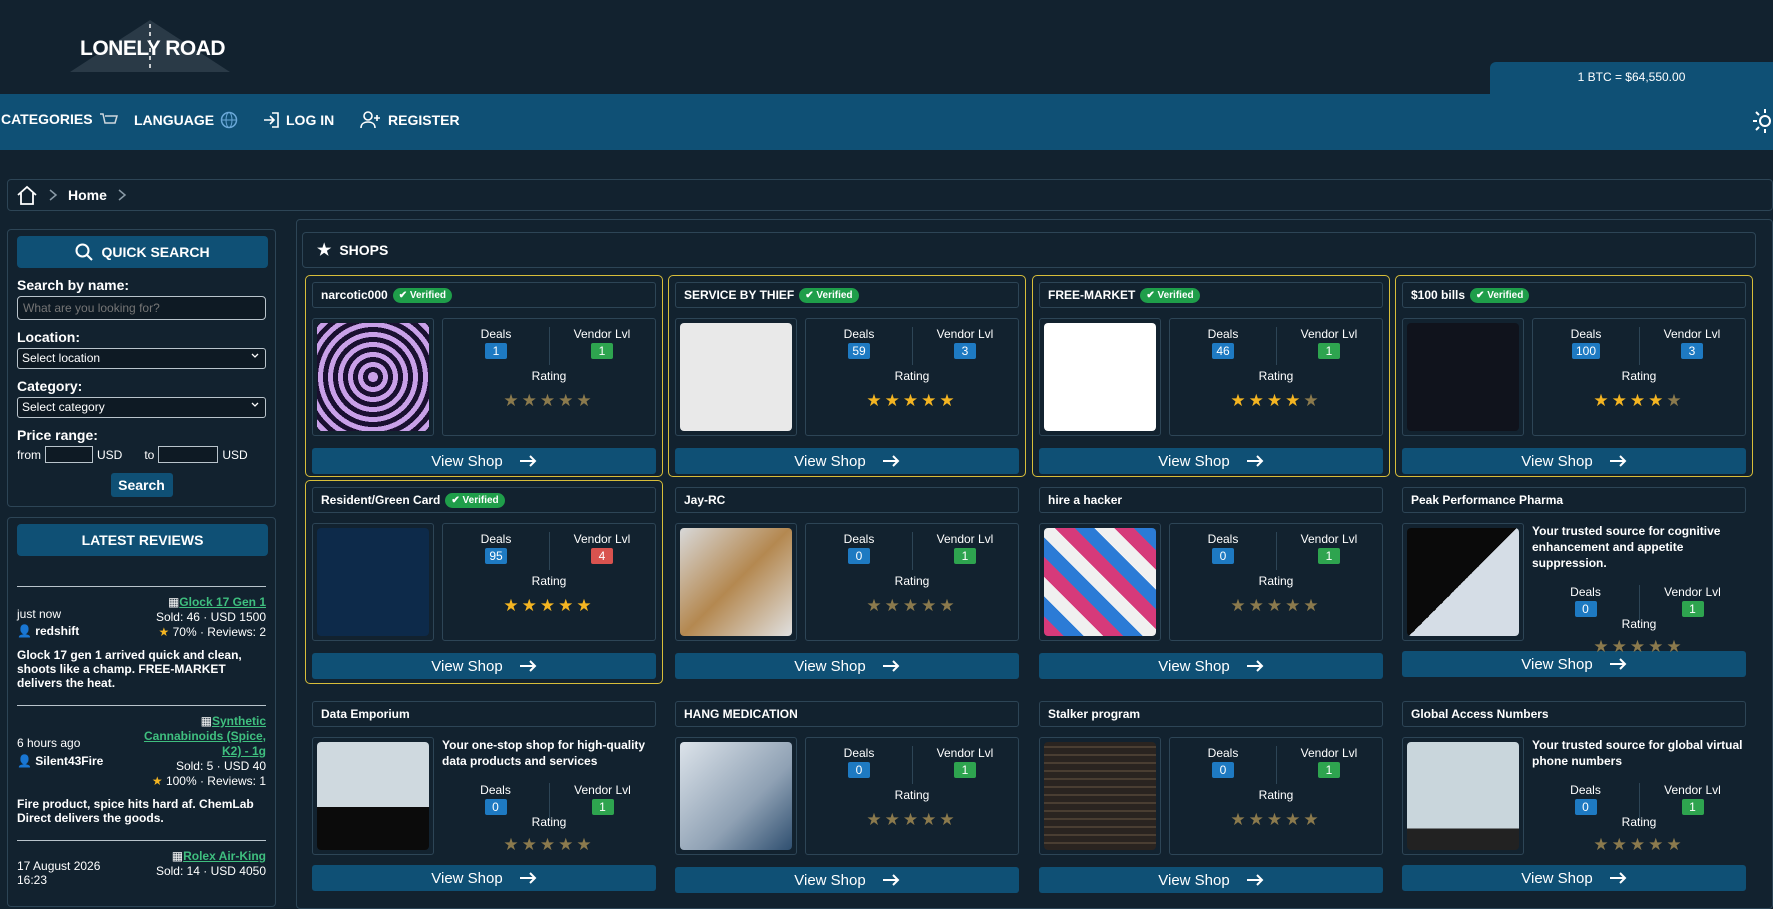  What do you see at coordinates (27, 195) in the screenshot?
I see `home-icon` at bounding box center [27, 195].